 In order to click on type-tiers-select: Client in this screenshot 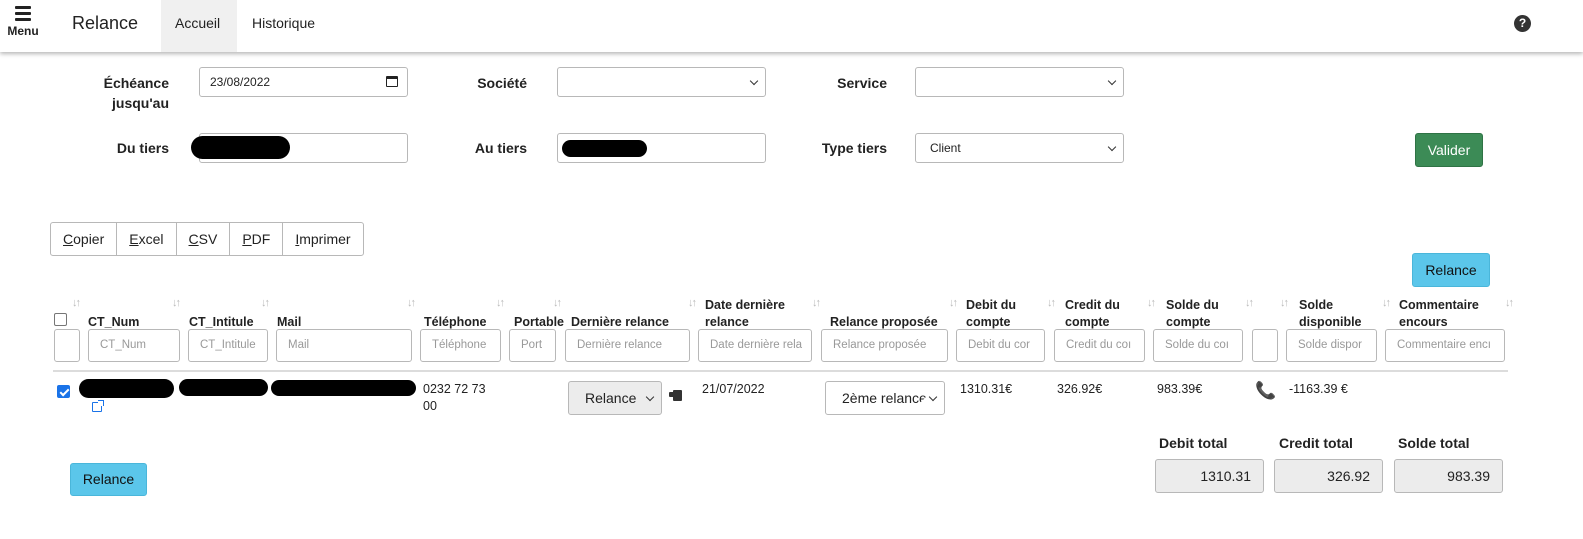, I will do `click(1019, 148)`.